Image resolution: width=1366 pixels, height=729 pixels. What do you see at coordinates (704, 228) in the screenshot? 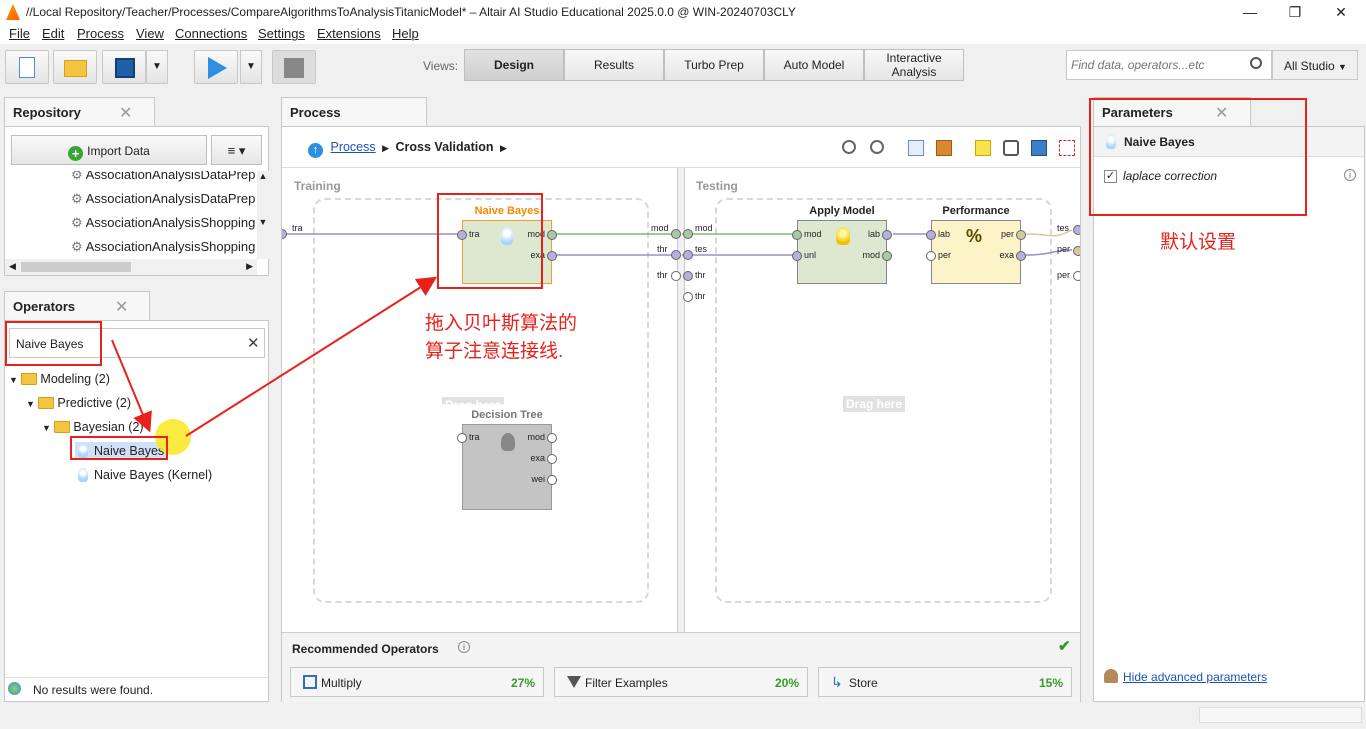
I see `port-label: mod` at bounding box center [704, 228].